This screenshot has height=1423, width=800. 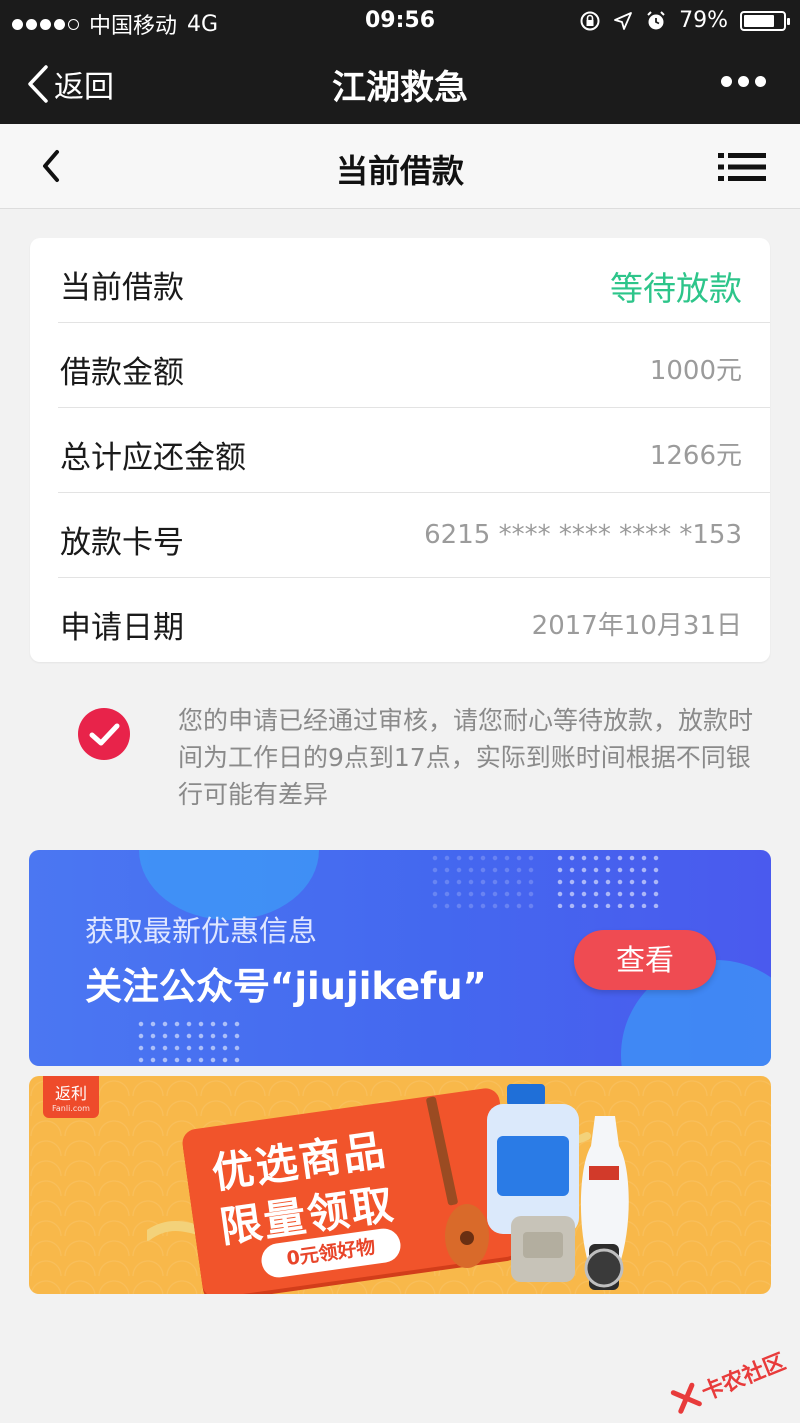 I want to click on status-bar: 中国移动 4G 09:56 79%, so click(x=400, y=21).